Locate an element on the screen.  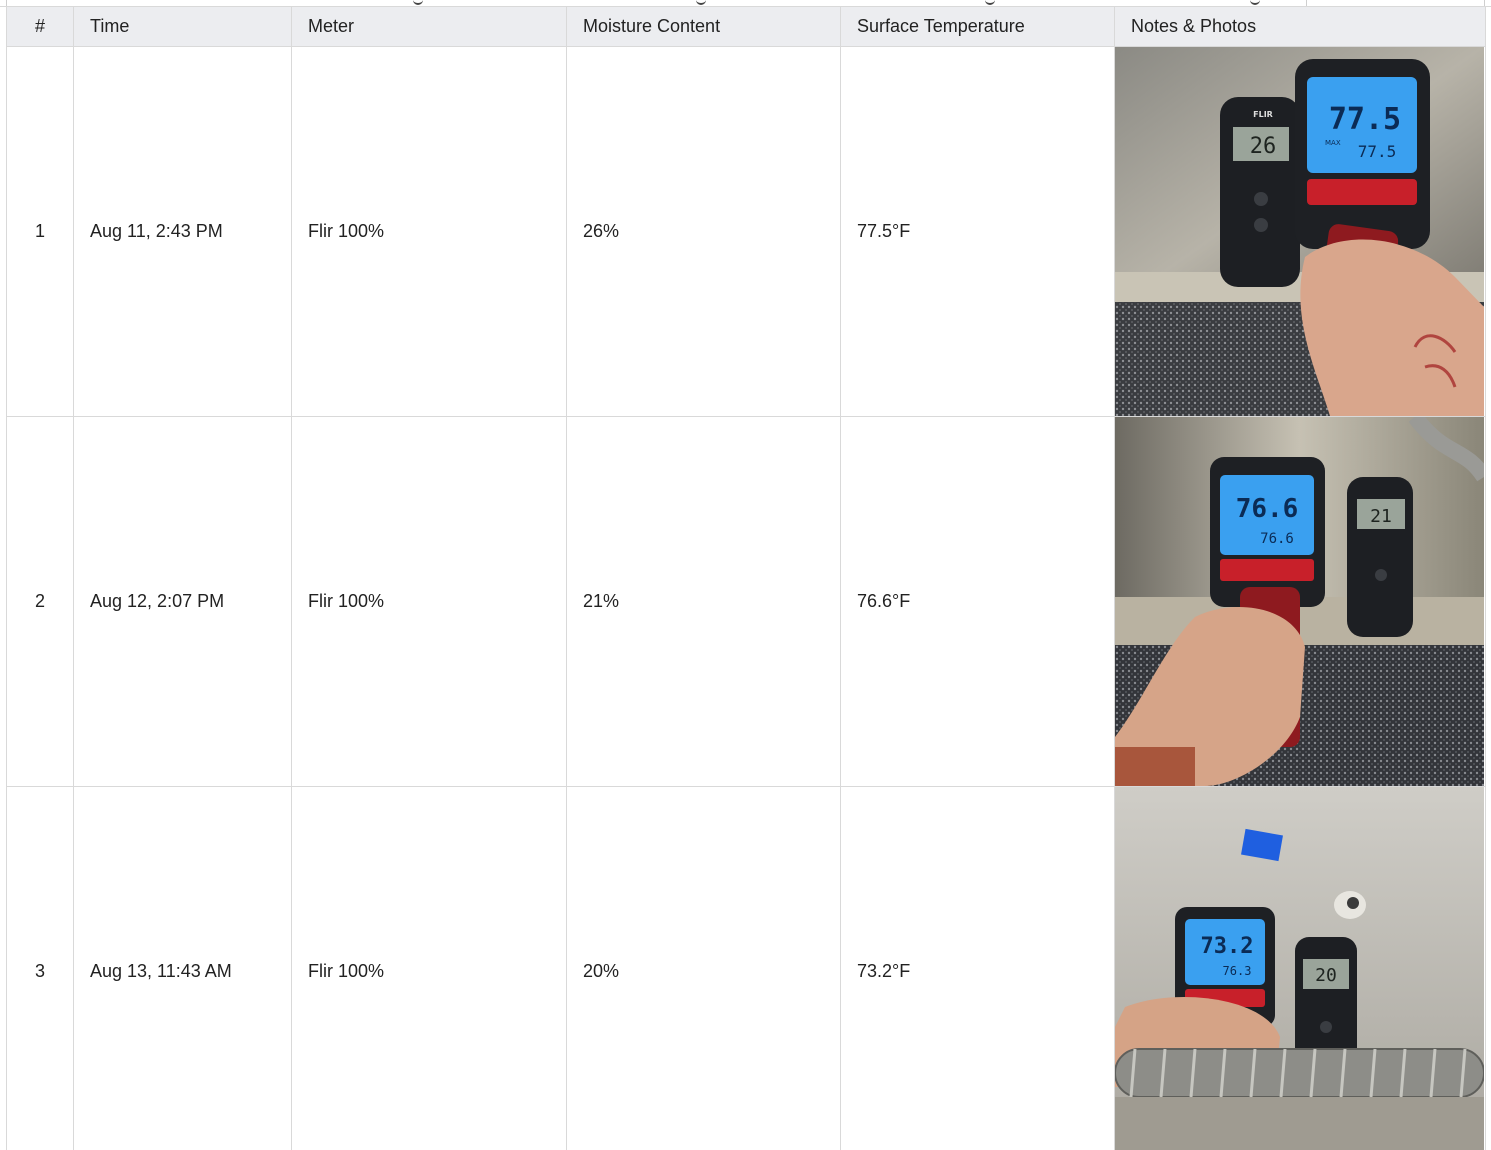
reading-photo: 76.6 76.6 21 is located at coordinates (1299, 601).